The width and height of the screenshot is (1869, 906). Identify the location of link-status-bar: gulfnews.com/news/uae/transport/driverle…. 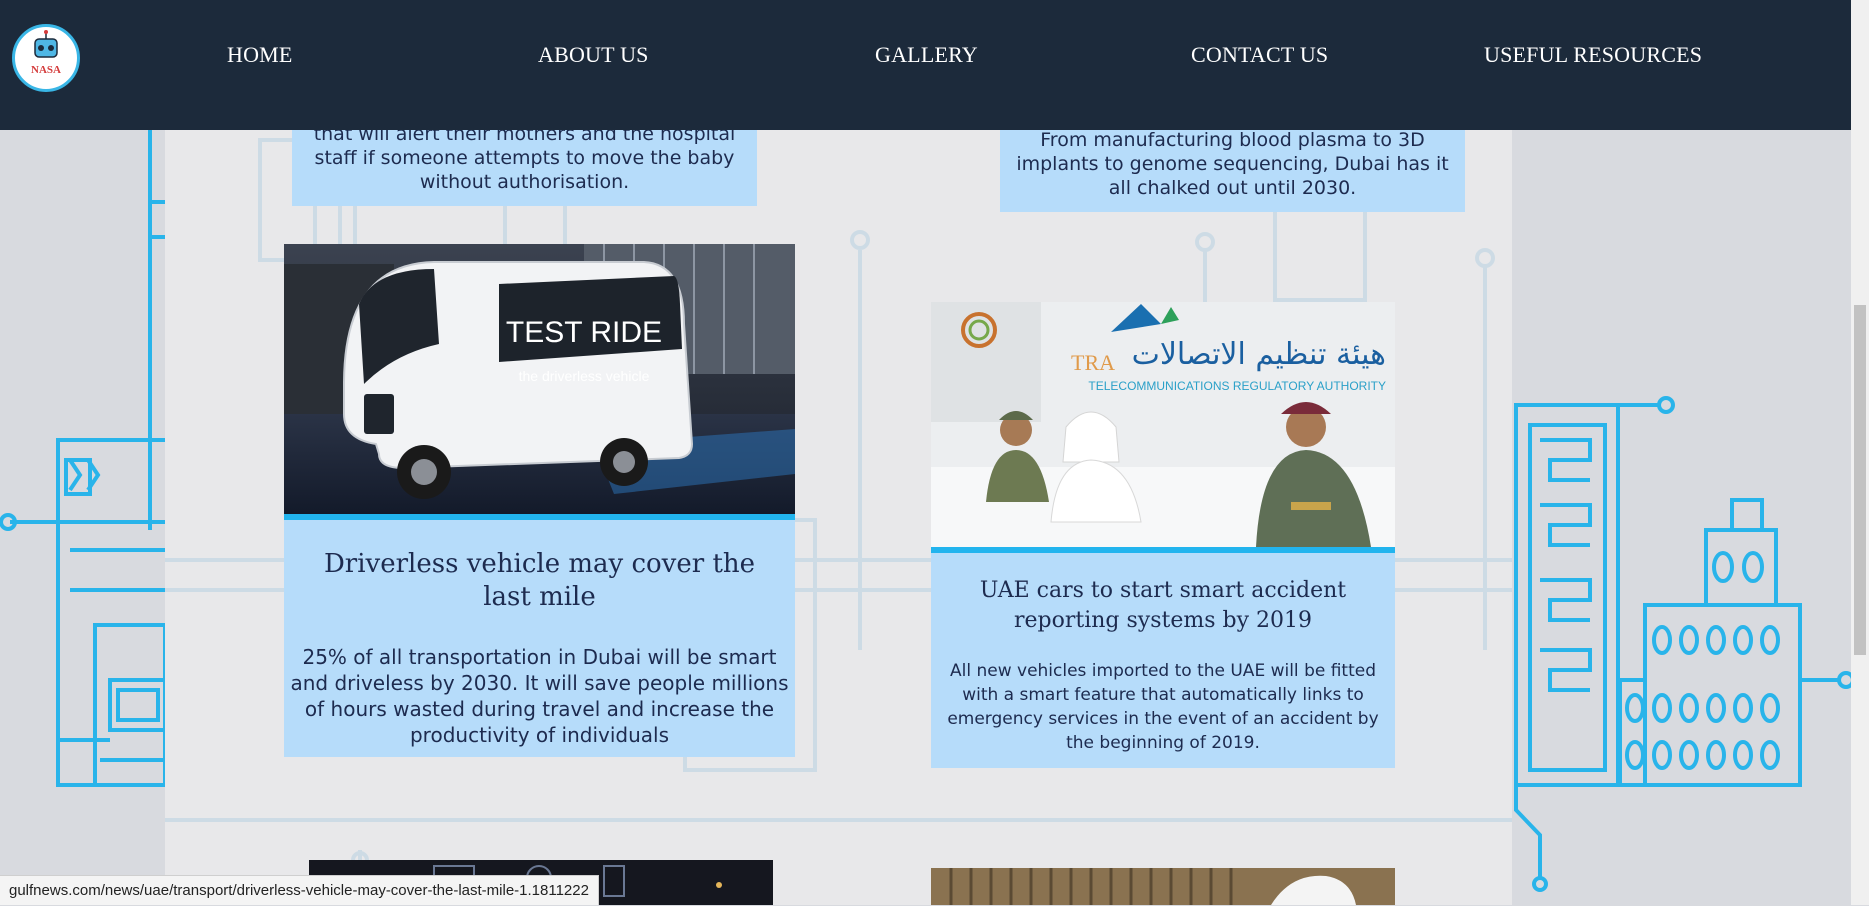
(299, 890).